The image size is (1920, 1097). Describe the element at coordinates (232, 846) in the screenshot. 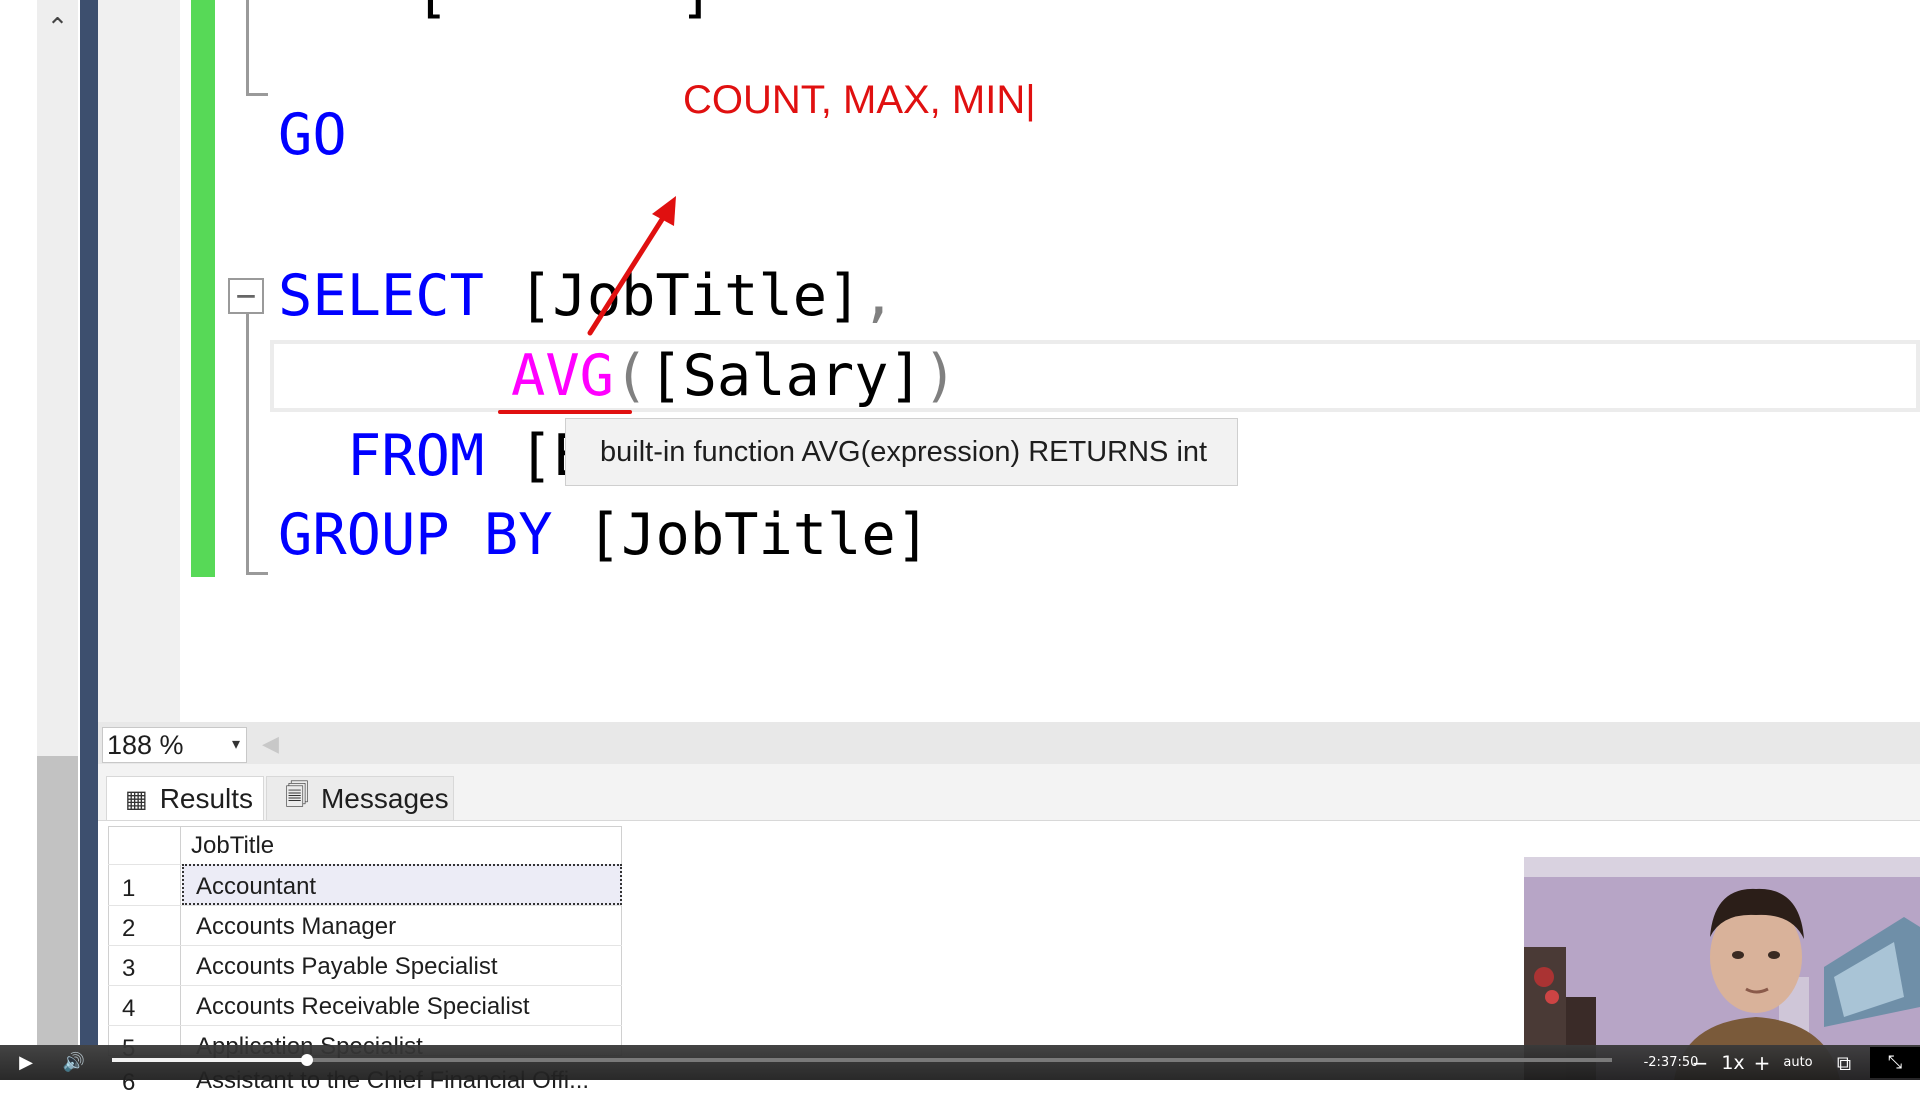

I see `column-header-jobtitle: JobTitle` at that location.